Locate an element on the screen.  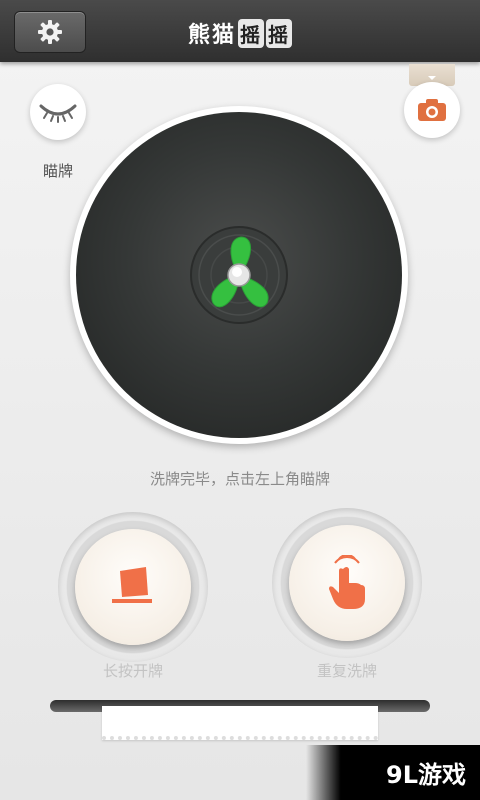
top-bar: 熊猫摇摇 is located at coordinates (240, 31).